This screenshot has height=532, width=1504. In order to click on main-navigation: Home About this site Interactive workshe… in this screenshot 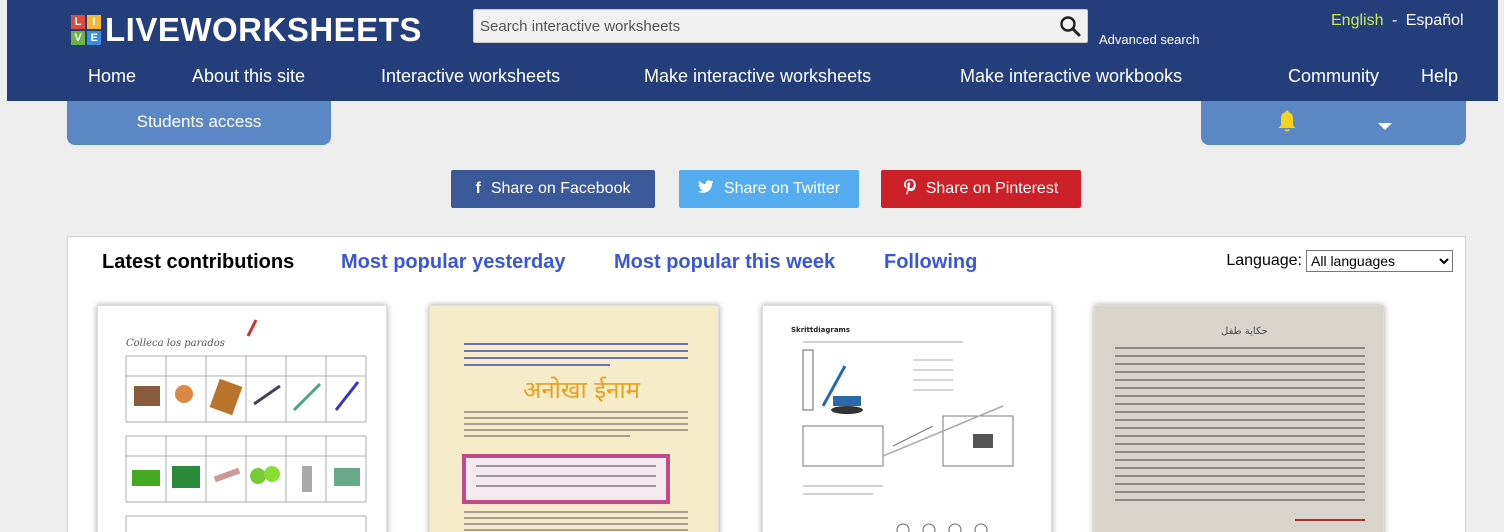, I will do `click(752, 81)`.